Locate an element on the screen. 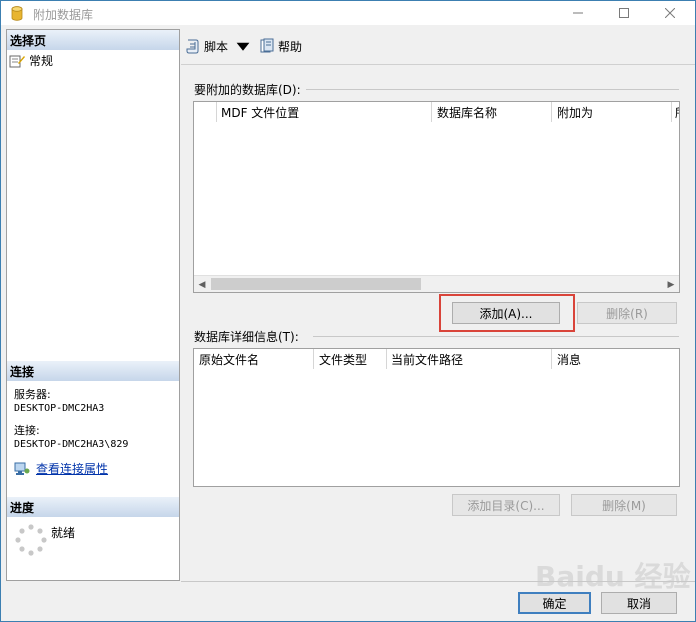 The width and height of the screenshot is (696, 622). maximize-button is located at coordinates (624, 13).